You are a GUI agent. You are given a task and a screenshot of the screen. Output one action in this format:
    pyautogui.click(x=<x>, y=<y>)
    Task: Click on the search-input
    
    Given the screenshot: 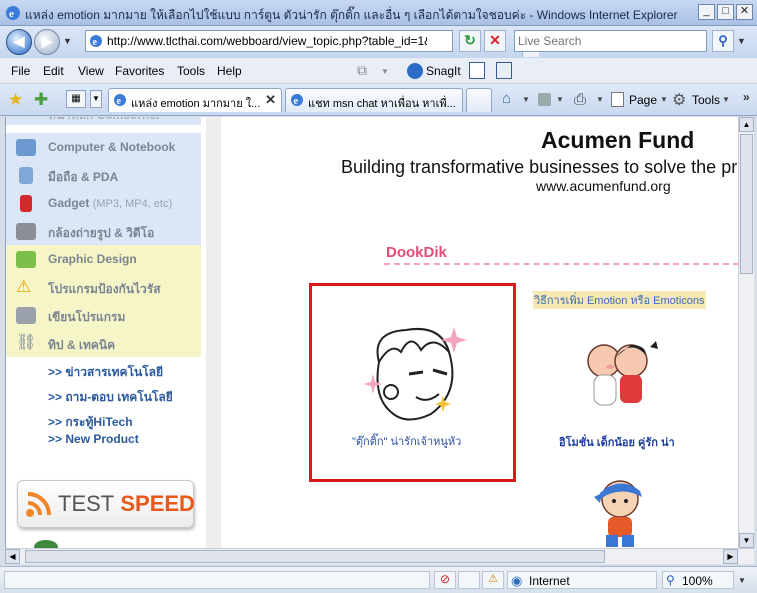 What is the action you would take?
    pyautogui.click(x=610, y=41)
    